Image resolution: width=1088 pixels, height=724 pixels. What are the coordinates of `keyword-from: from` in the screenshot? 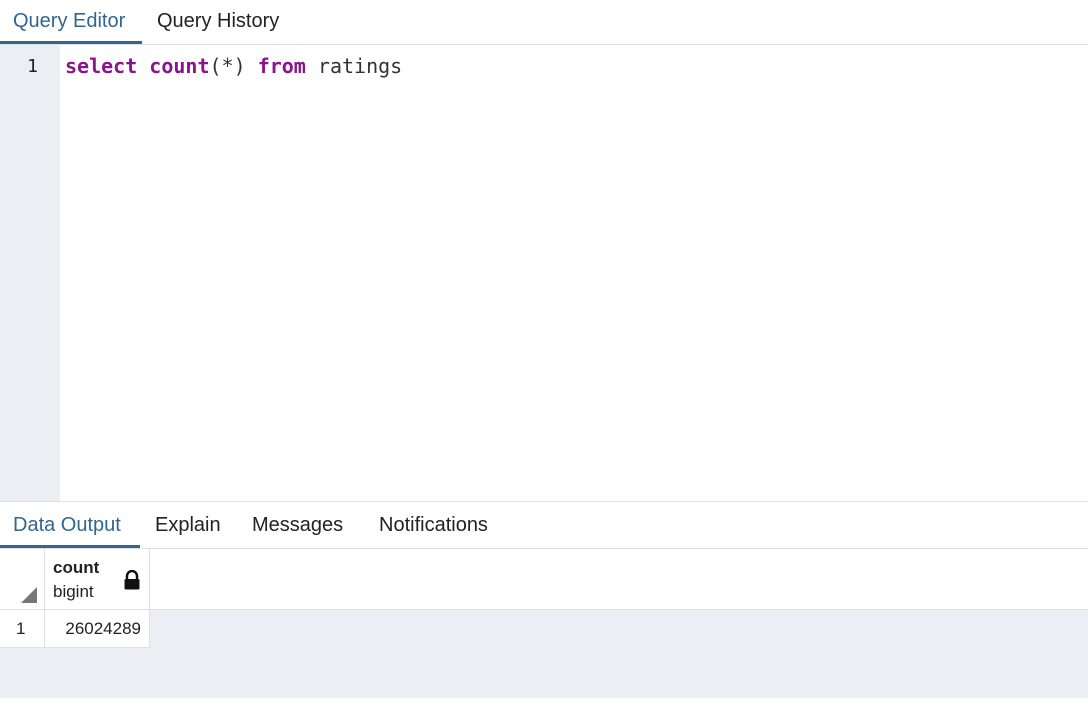 It's located at (281, 66).